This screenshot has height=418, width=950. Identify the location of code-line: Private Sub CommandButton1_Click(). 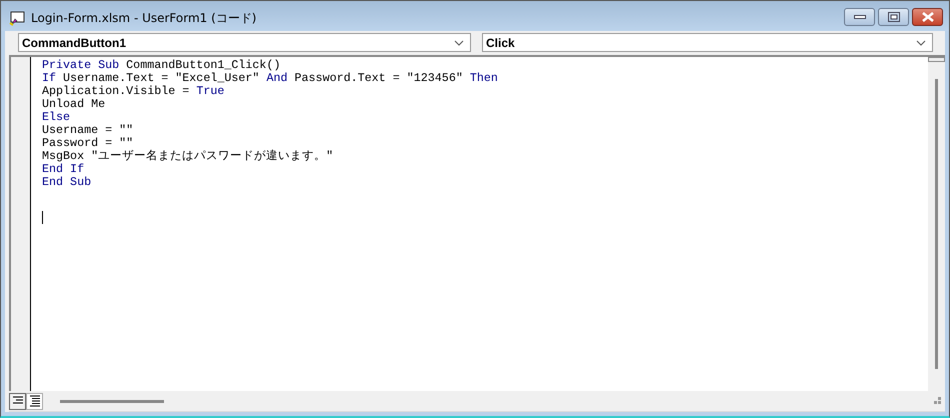
(162, 65).